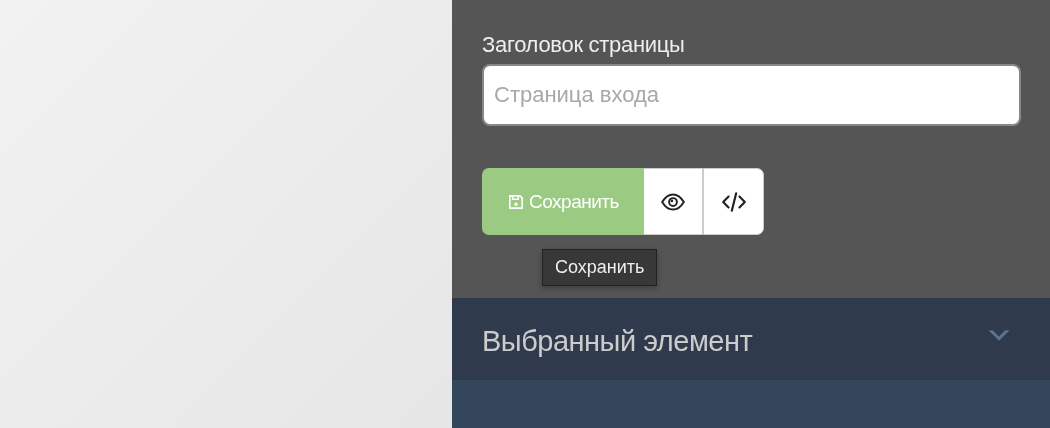 This screenshot has height=428, width=1050. Describe the element at coordinates (600, 267) in the screenshot. I see `tooltip: Сохранить` at that location.